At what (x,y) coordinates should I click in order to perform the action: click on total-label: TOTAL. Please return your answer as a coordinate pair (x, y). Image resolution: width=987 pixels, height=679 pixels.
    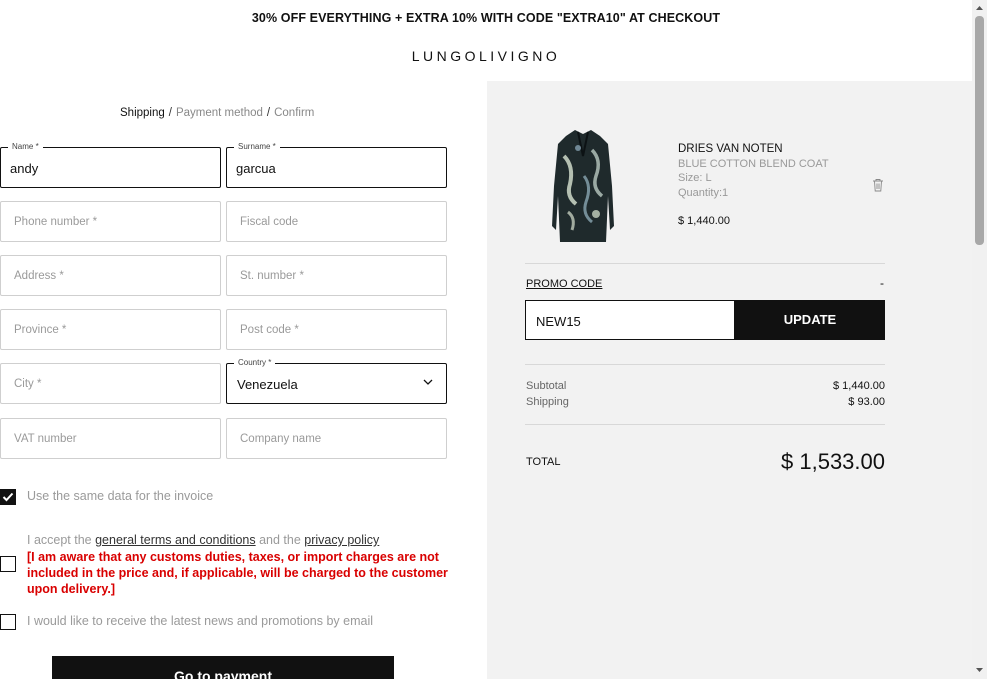
    Looking at the image, I should click on (543, 462).